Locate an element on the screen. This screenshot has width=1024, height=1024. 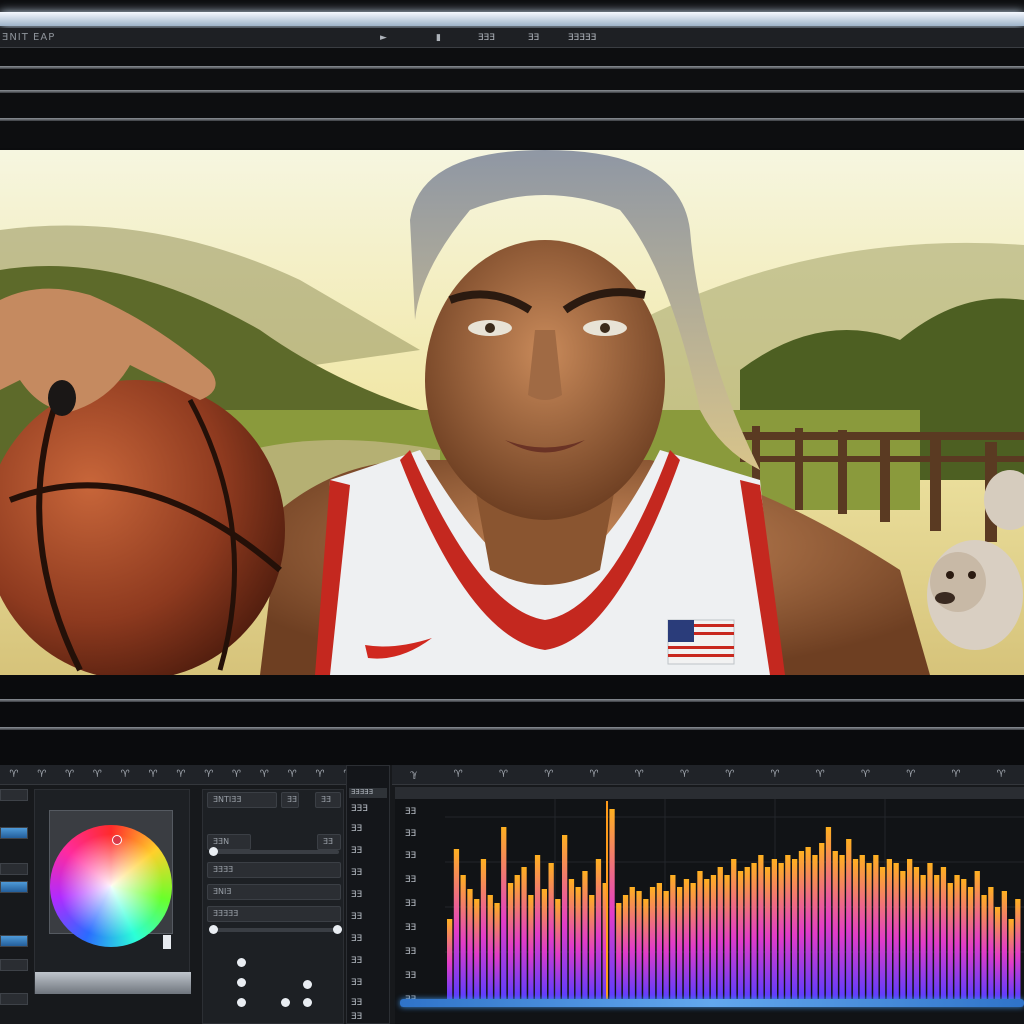
rtab-4: ♈ is located at coordinates (548, 774).